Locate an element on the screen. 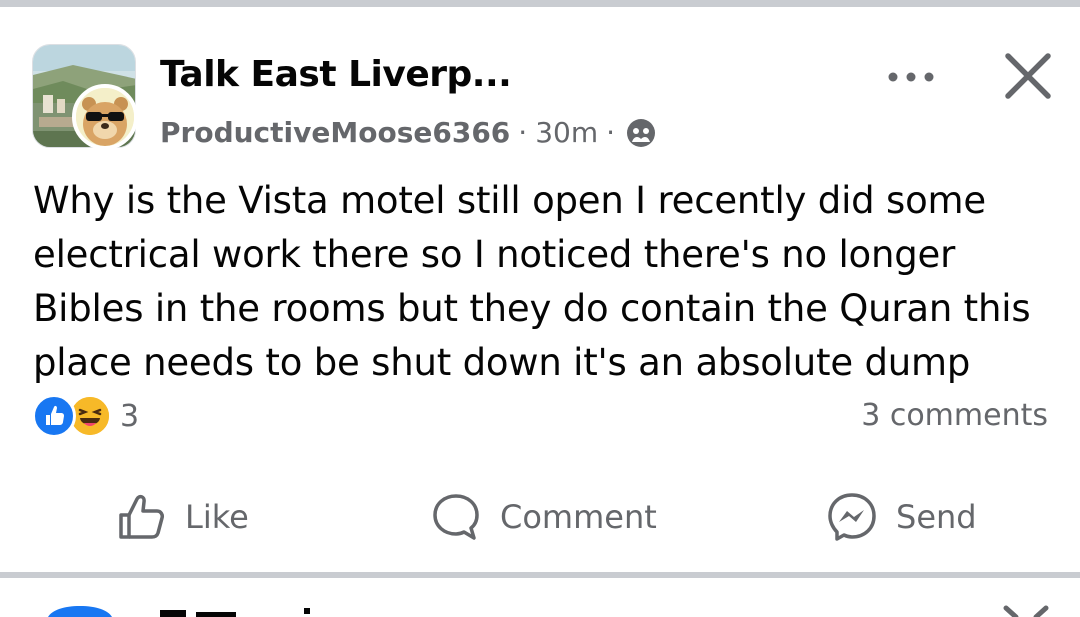 This screenshot has height=617, width=1080. feed-divider-top is located at coordinates (540, 6).